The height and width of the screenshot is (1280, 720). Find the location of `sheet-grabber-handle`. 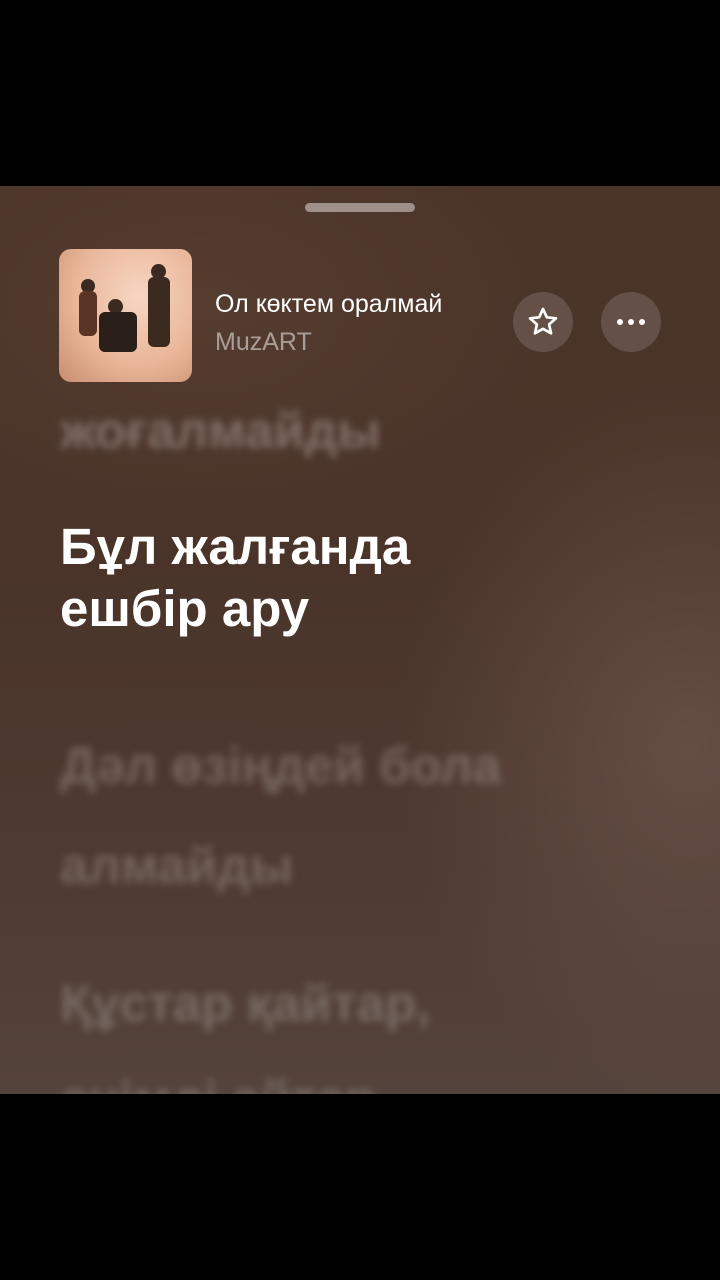

sheet-grabber-handle is located at coordinates (360, 207).